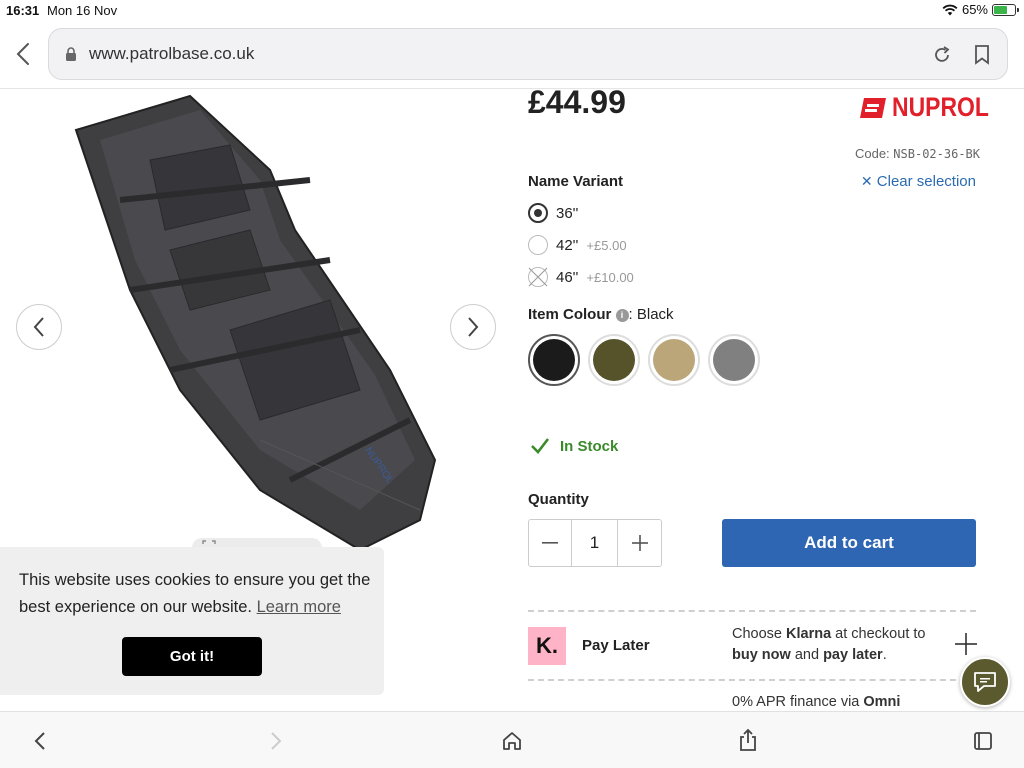  I want to click on radio-unavailable-icon, so click(538, 277).